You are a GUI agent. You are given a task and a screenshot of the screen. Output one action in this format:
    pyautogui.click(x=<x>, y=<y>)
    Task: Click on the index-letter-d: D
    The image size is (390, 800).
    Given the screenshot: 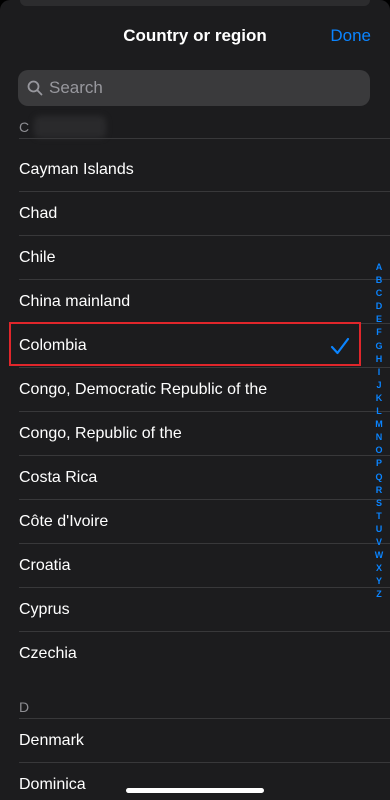 What is the action you would take?
    pyautogui.click(x=379, y=306)
    